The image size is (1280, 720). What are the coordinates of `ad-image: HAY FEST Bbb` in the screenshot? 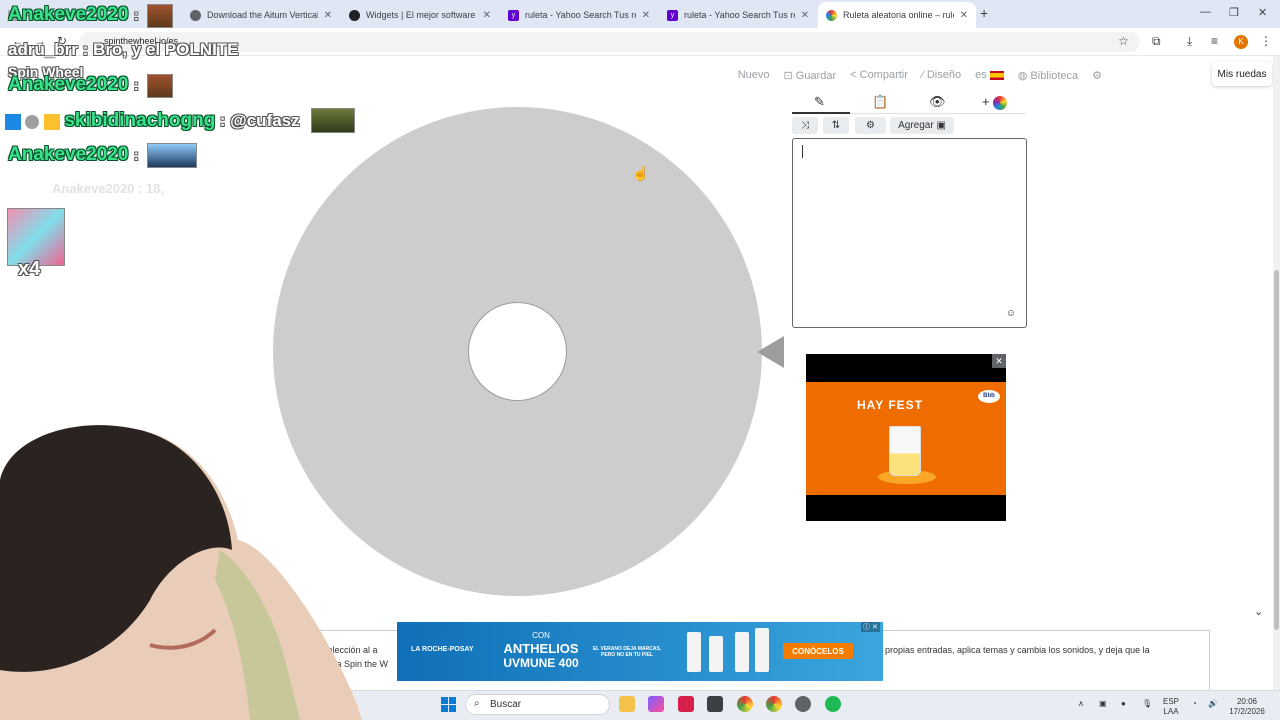 It's located at (906, 438).